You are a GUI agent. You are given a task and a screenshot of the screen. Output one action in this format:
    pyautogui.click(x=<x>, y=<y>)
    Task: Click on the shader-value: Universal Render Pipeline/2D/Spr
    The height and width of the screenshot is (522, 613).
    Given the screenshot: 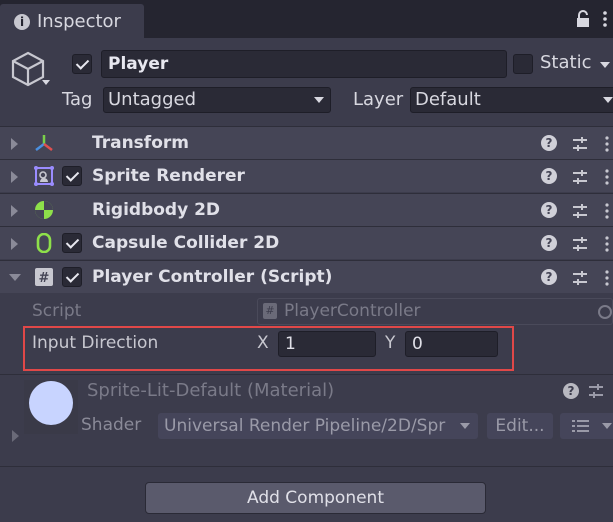 What is the action you would take?
    pyautogui.click(x=305, y=426)
    